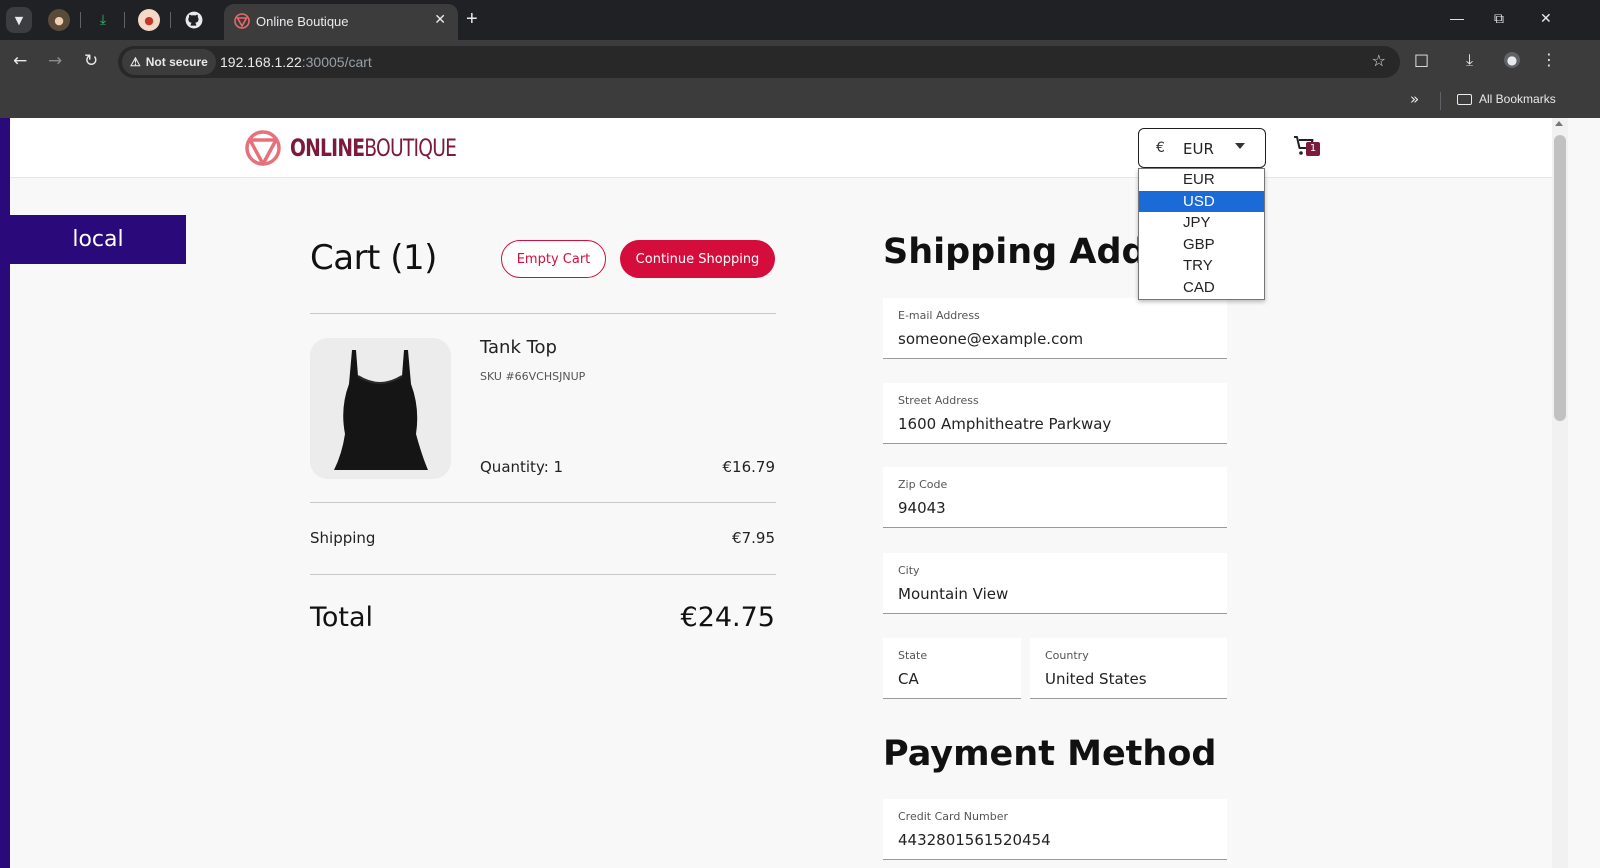 The width and height of the screenshot is (1600, 868). What do you see at coordinates (759, 62) in the screenshot?
I see `address-bar: ⚠ Not secure 192.168.1.22:30005/cart ☆` at bounding box center [759, 62].